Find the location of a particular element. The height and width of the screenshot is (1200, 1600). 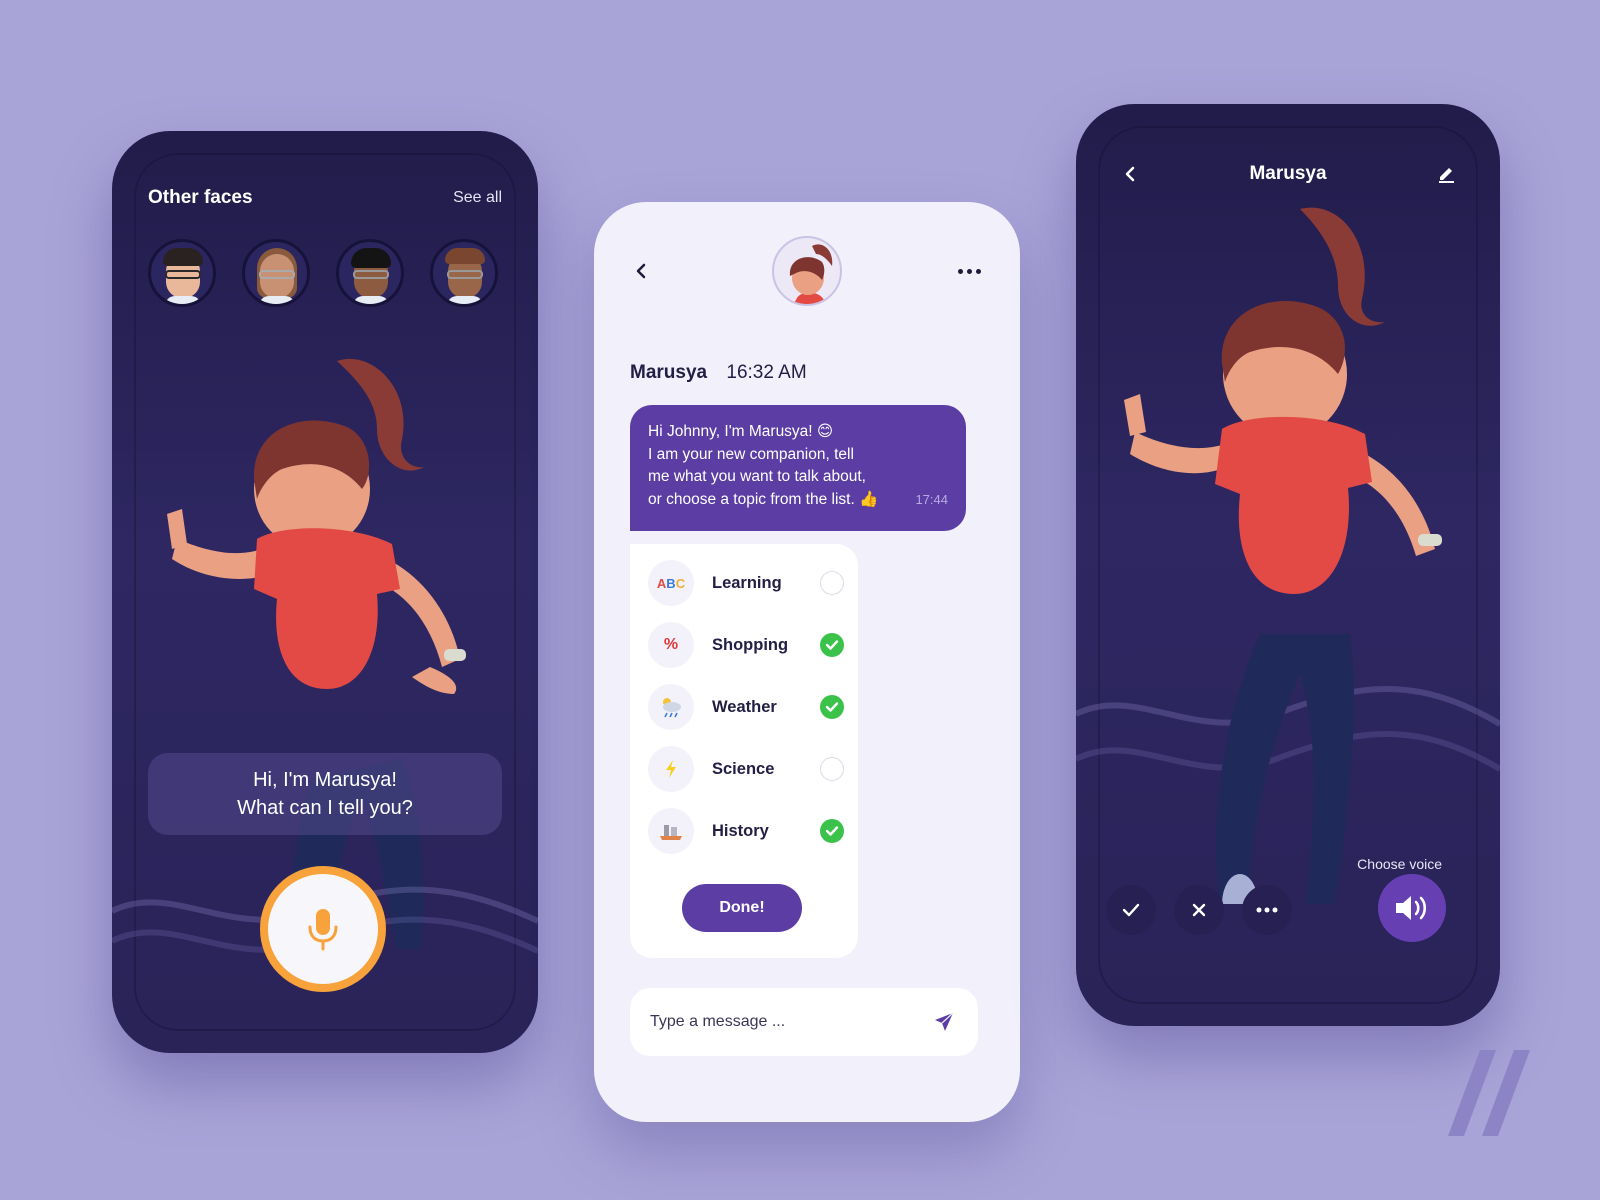

choose-voice-button is located at coordinates (1412, 908).